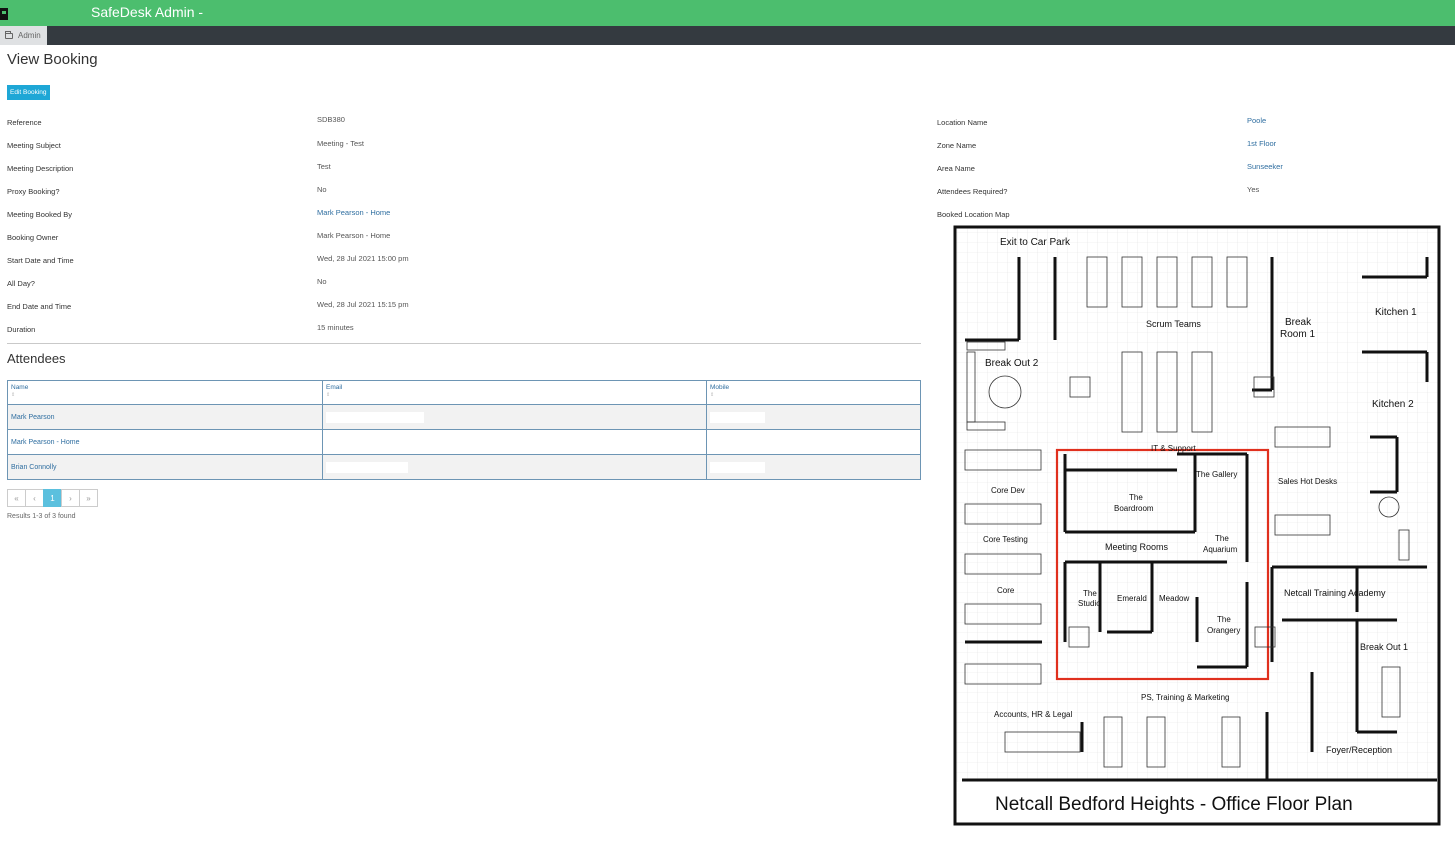 This screenshot has height=841, width=1455. I want to click on location-detail-value: Sunseeker, so click(1265, 166).